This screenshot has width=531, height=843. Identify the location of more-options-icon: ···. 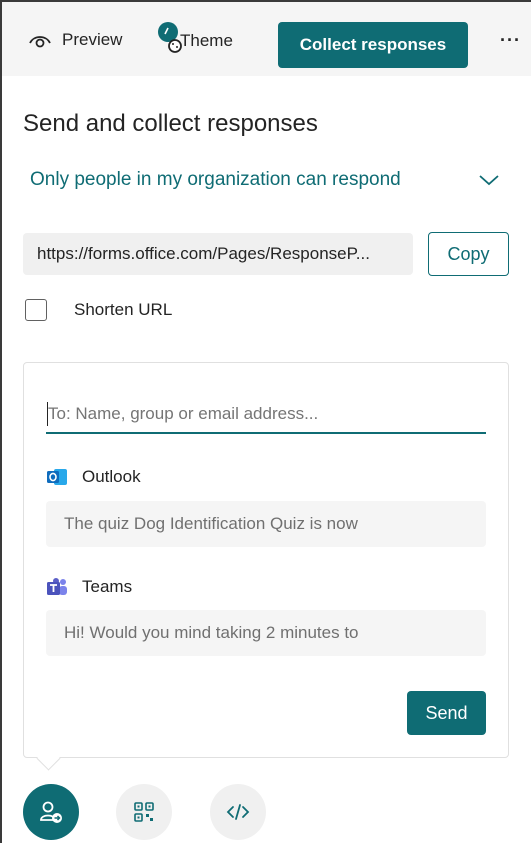
(510, 40).